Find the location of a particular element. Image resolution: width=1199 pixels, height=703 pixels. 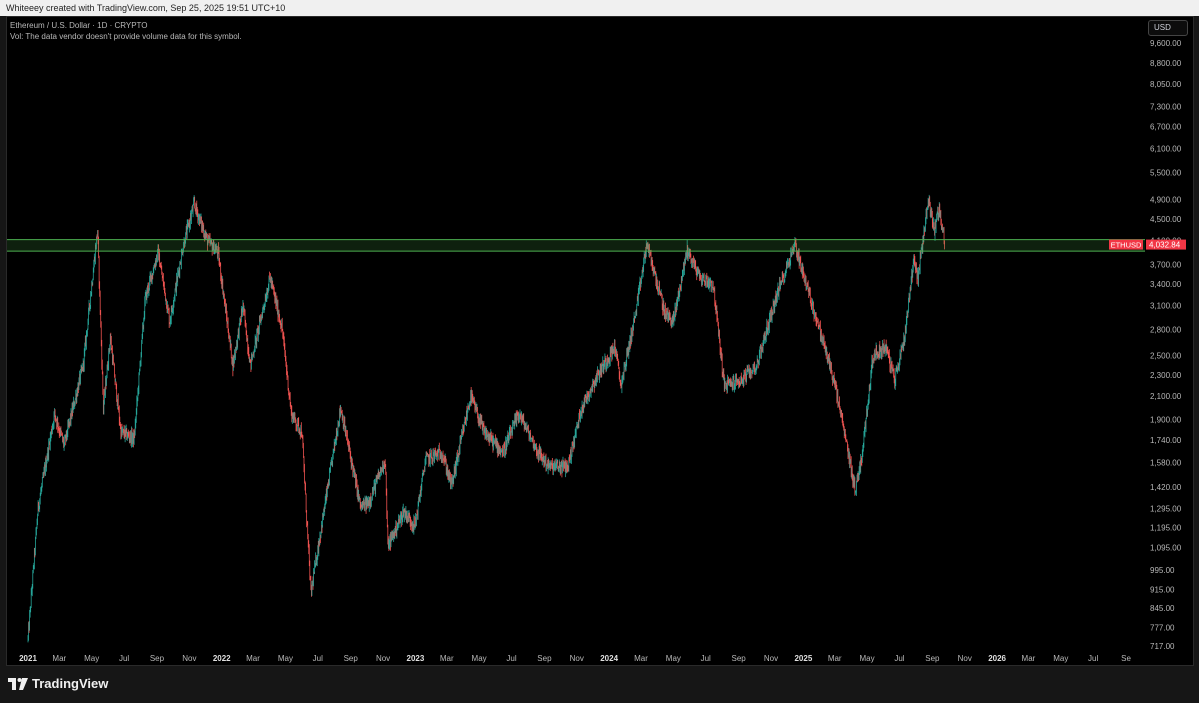

price-tick-label: 7,300.00 is located at coordinates (1166, 107).